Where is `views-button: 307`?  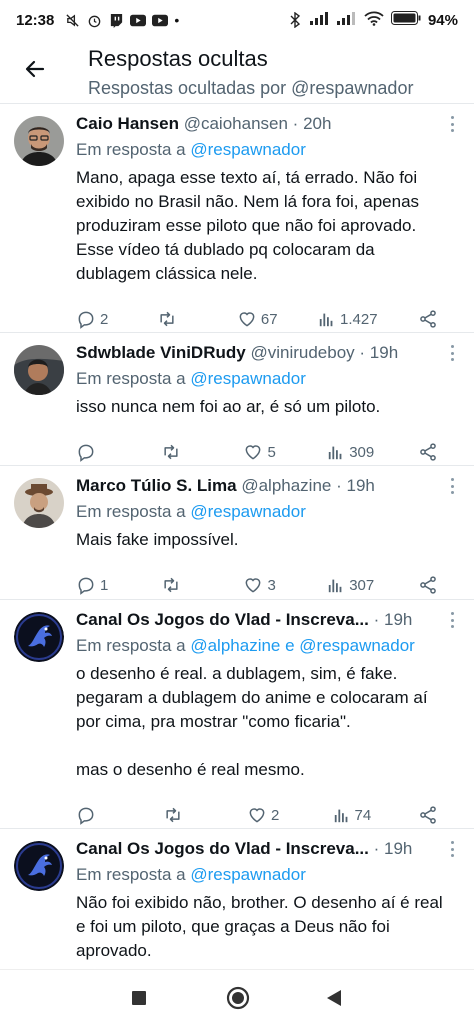
views-button: 307 is located at coordinates (350, 585).